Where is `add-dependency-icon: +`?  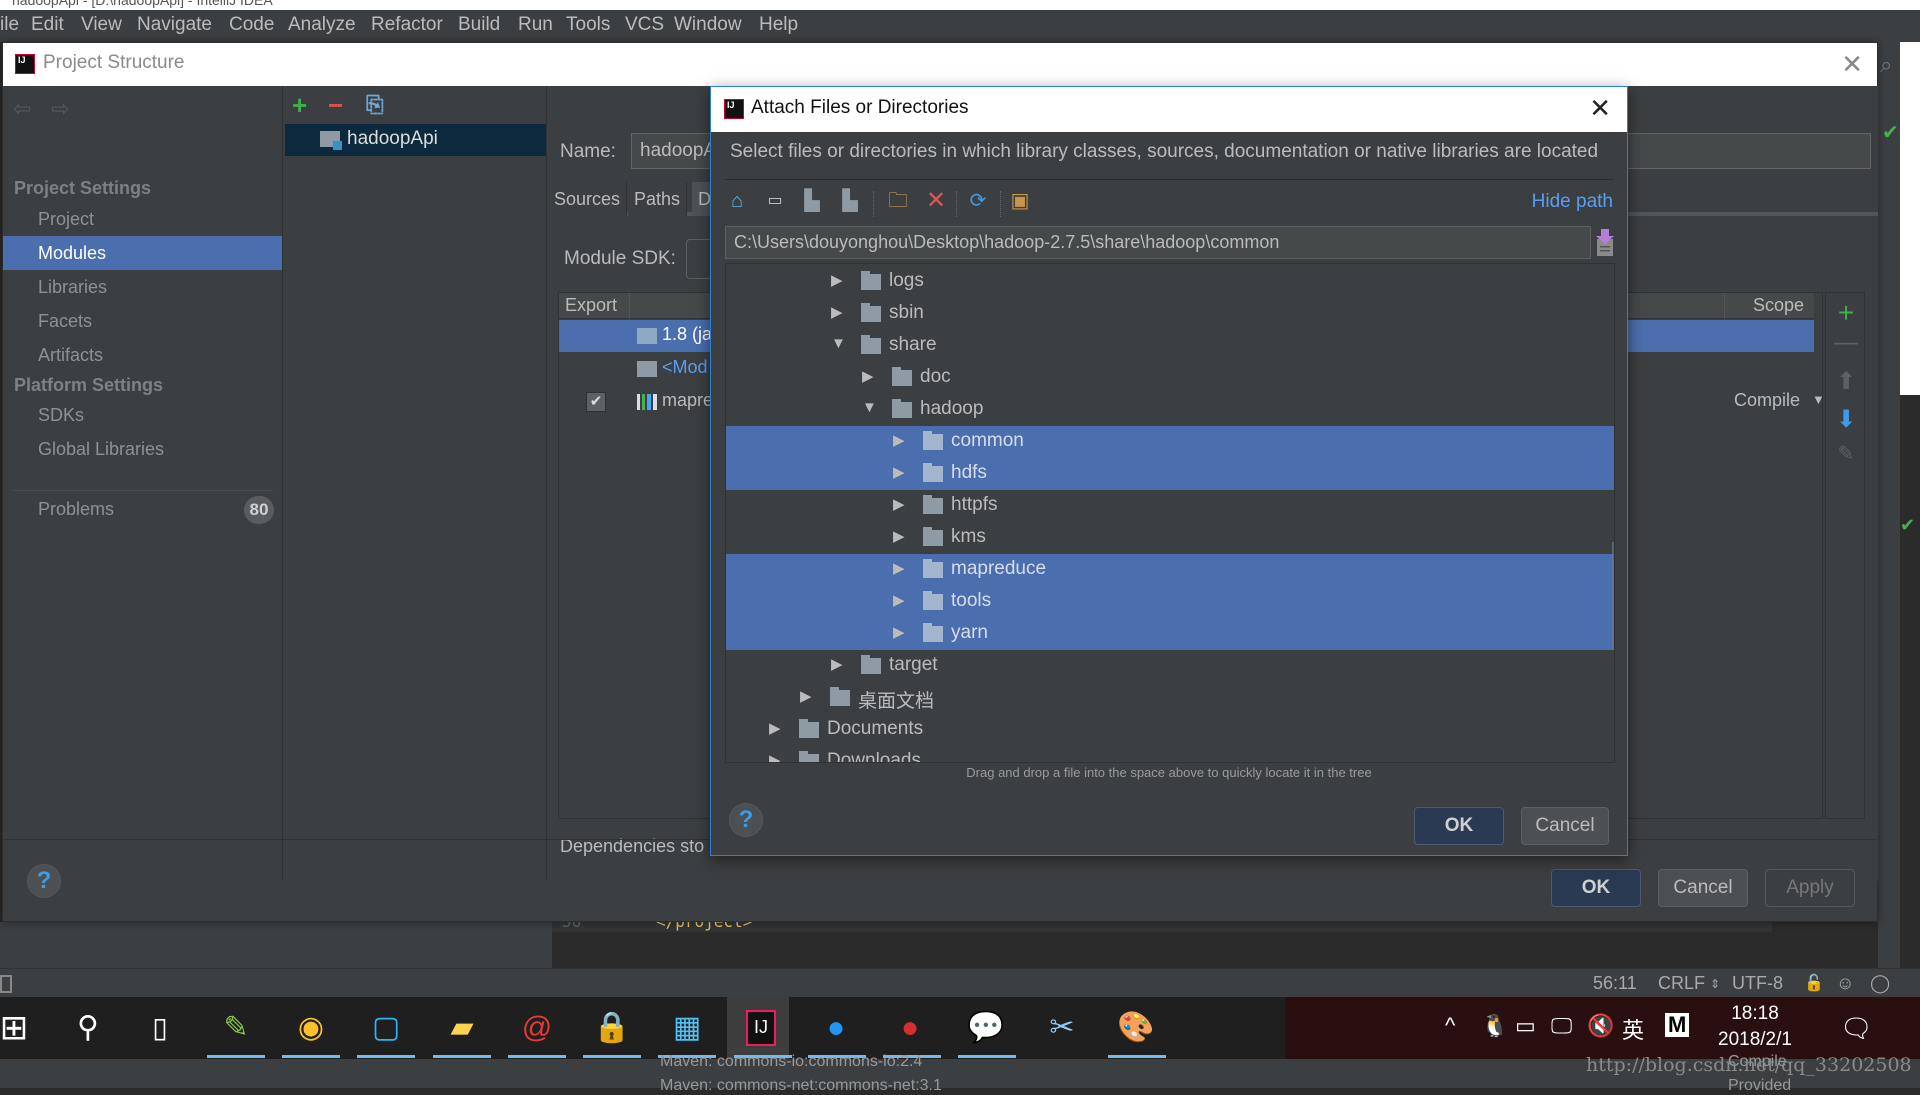
add-dependency-icon: + is located at coordinates (1846, 313).